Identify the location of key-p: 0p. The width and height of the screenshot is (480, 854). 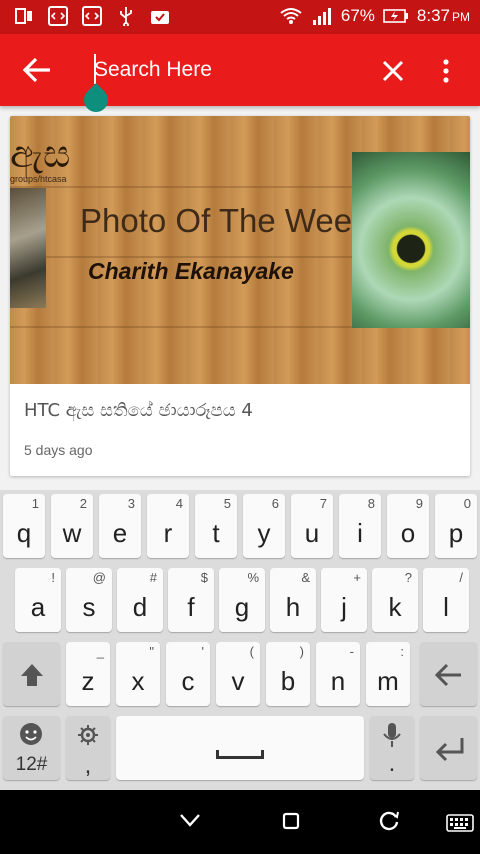
(456, 526).